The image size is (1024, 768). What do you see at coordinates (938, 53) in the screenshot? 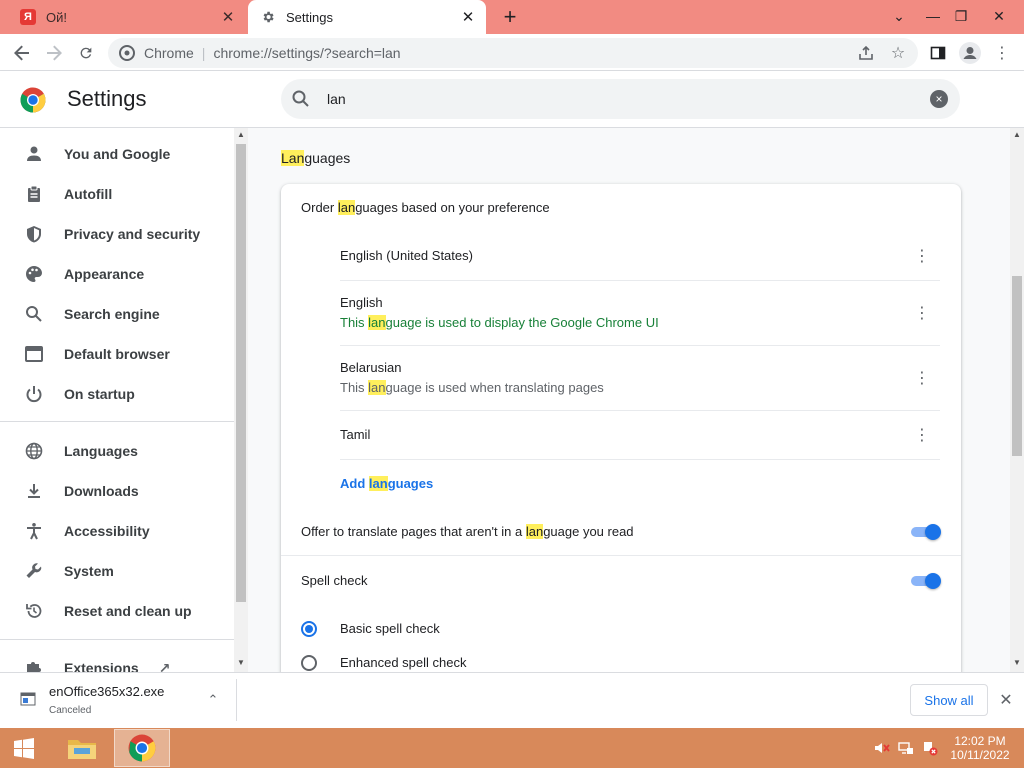
I see `side-panel-icon` at bounding box center [938, 53].